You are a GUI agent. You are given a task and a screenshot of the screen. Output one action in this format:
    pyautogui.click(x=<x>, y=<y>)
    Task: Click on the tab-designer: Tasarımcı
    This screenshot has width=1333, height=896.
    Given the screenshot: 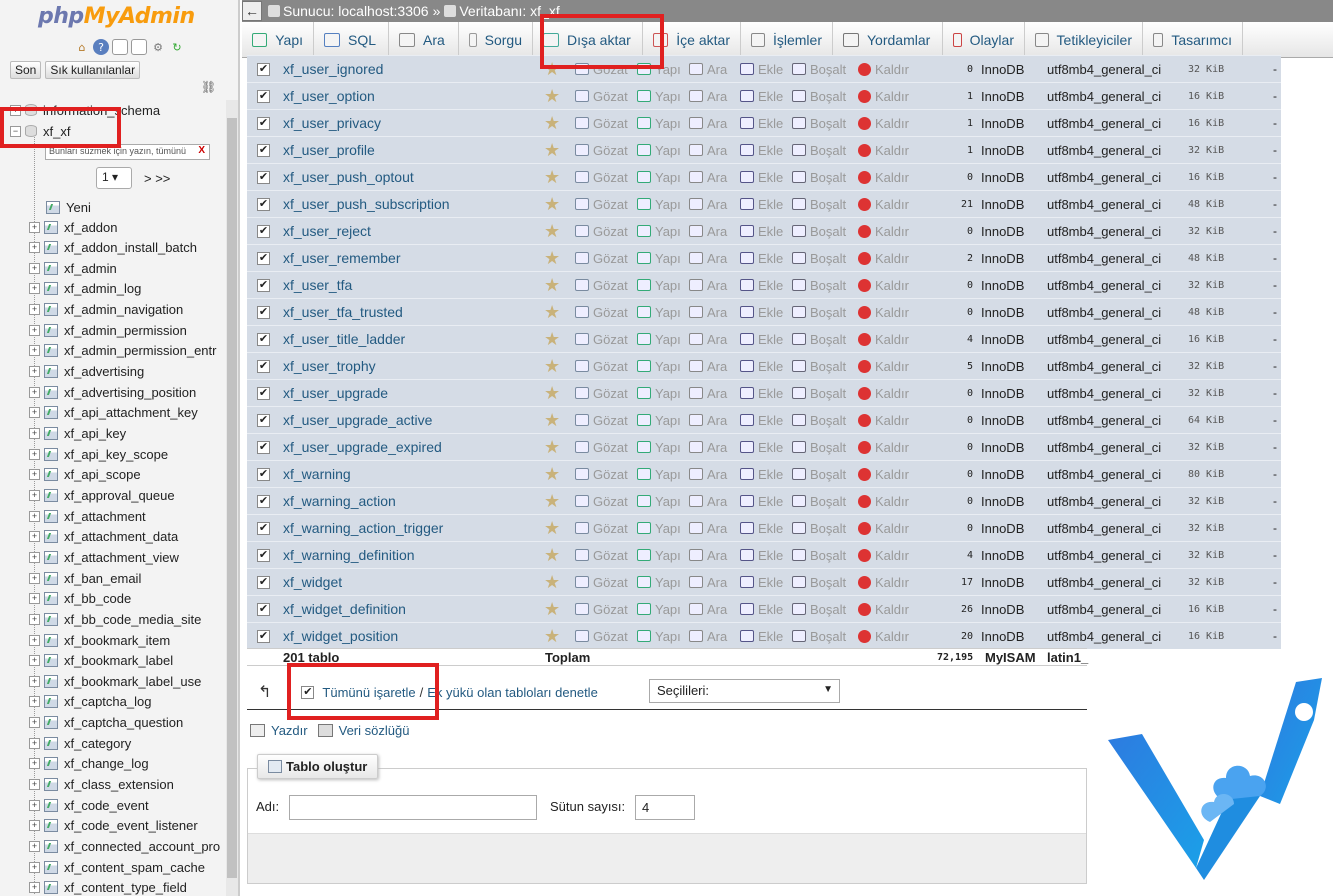 What is the action you would take?
    pyautogui.click(x=1193, y=39)
    